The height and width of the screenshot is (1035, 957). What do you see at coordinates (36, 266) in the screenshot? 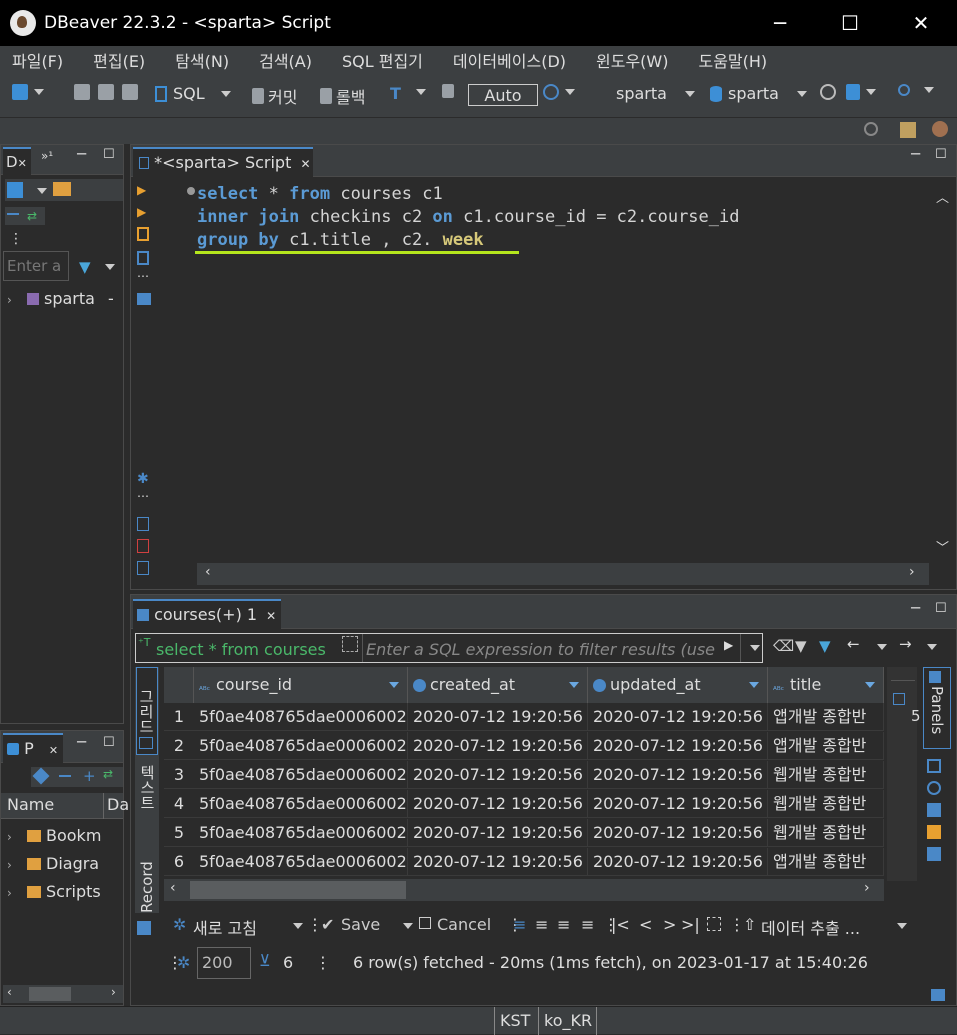
I see `navigator-filter-input: Enter a` at bounding box center [36, 266].